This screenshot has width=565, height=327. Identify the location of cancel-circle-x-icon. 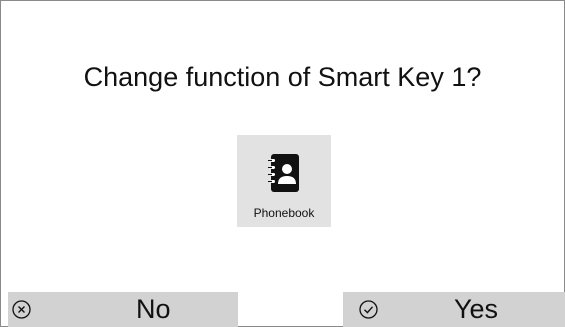
(21, 309).